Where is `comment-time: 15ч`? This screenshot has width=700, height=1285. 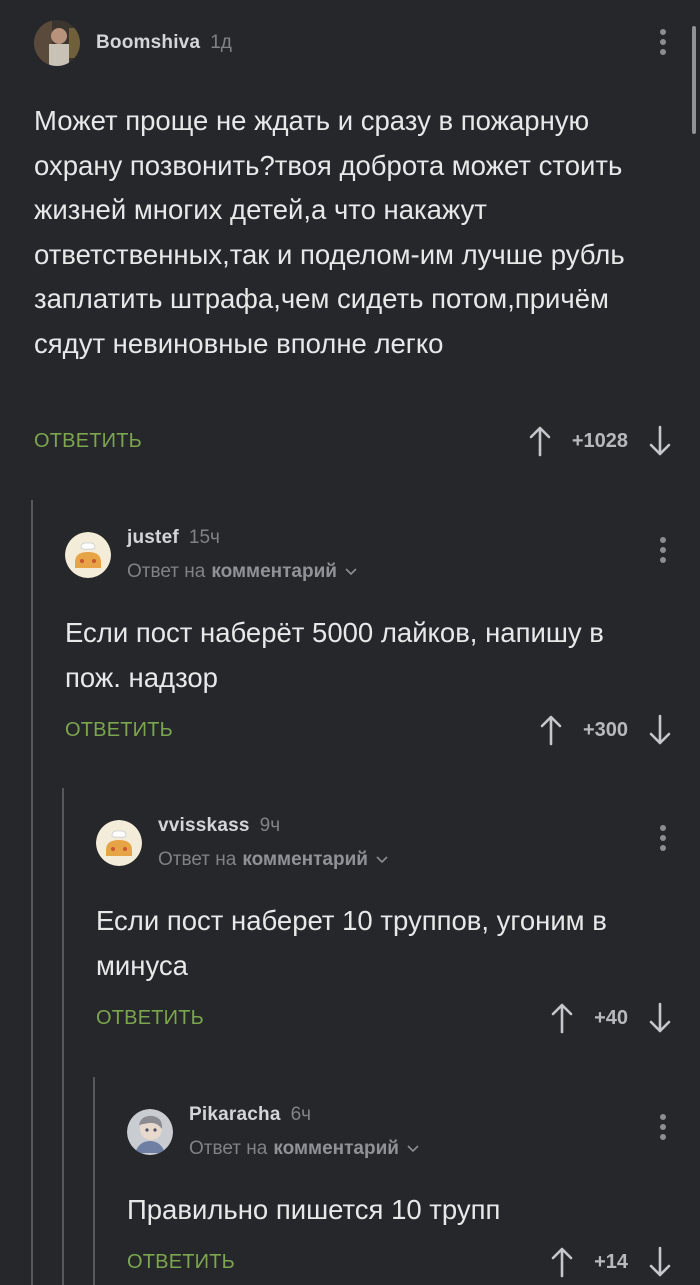
comment-time: 15ч is located at coordinates (204, 537).